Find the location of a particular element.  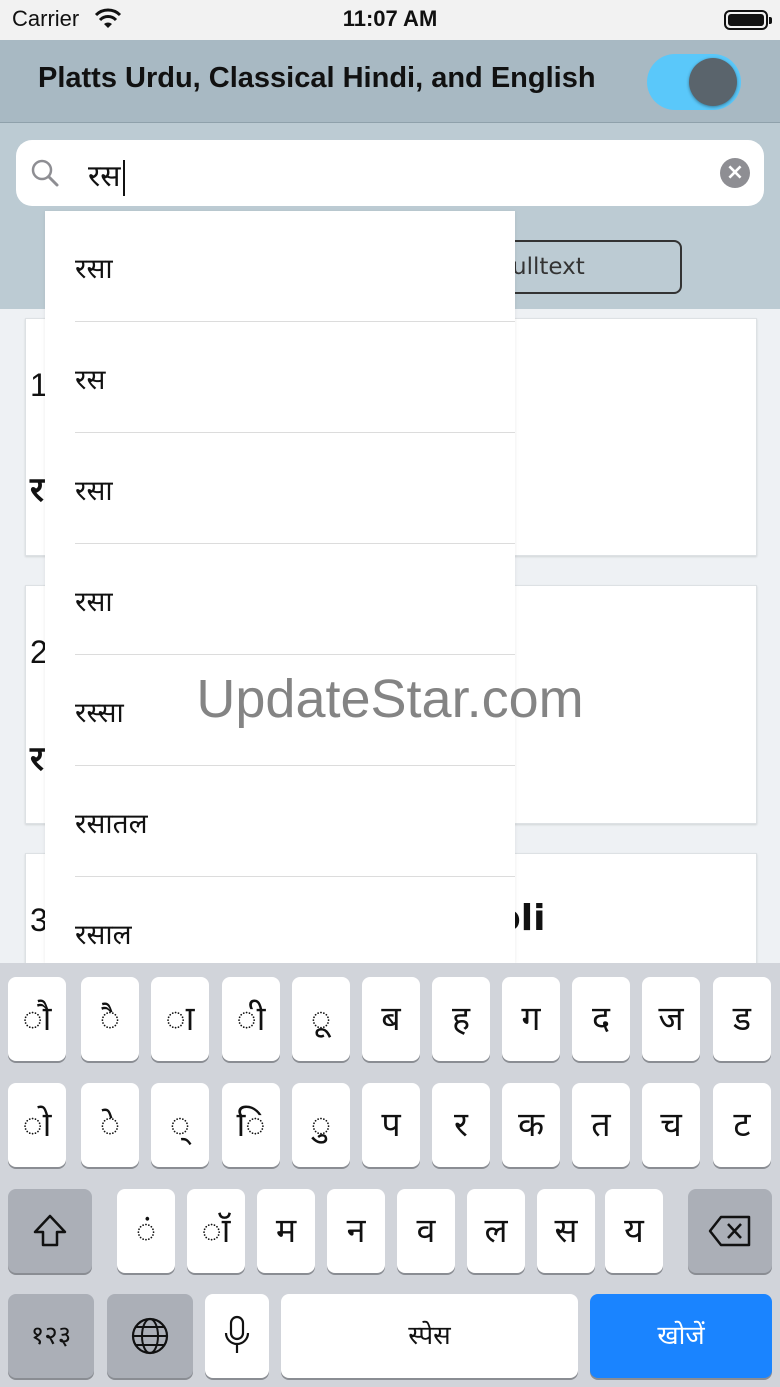

delete-key is located at coordinates (730, 1231).